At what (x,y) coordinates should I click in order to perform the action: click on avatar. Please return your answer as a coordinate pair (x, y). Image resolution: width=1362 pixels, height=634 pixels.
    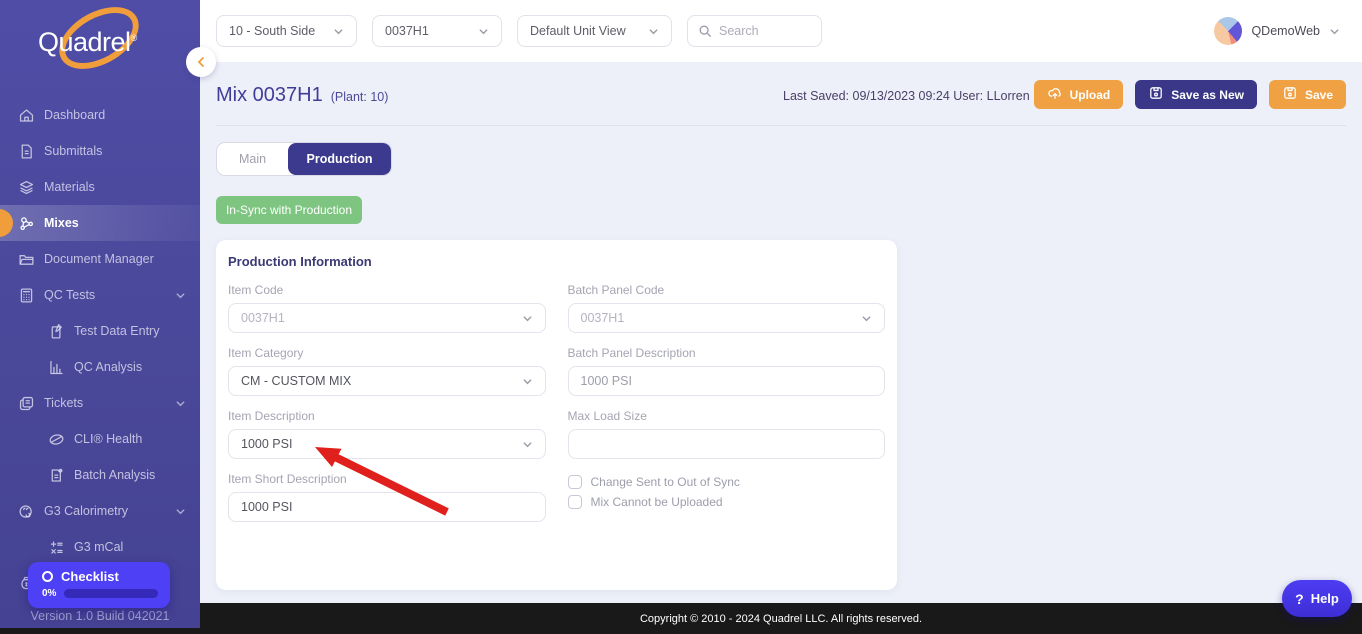
    Looking at the image, I should click on (1228, 31).